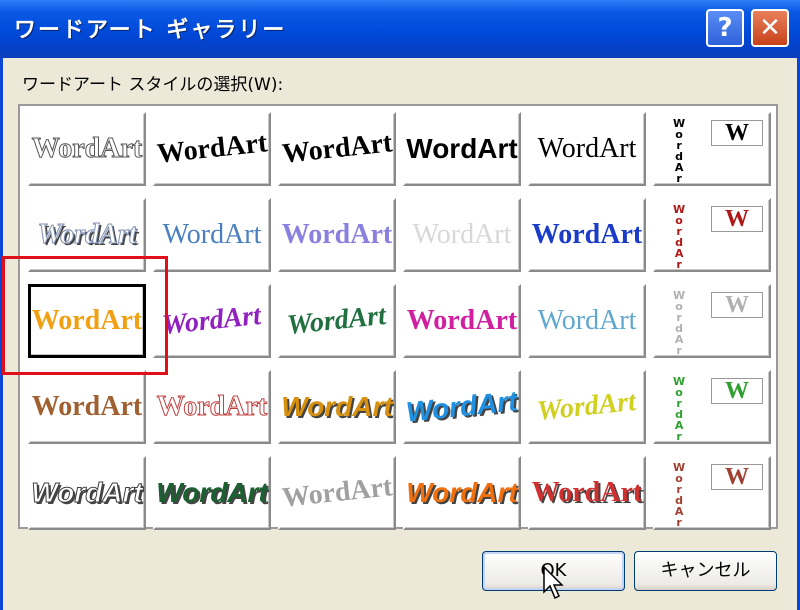 This screenshot has width=800, height=610. I want to click on wordart-style-3: WordArt, so click(337, 149).